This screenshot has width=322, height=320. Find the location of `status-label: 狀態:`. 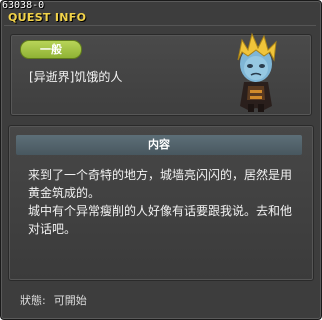

status-label: 狀態: is located at coordinates (33, 300).